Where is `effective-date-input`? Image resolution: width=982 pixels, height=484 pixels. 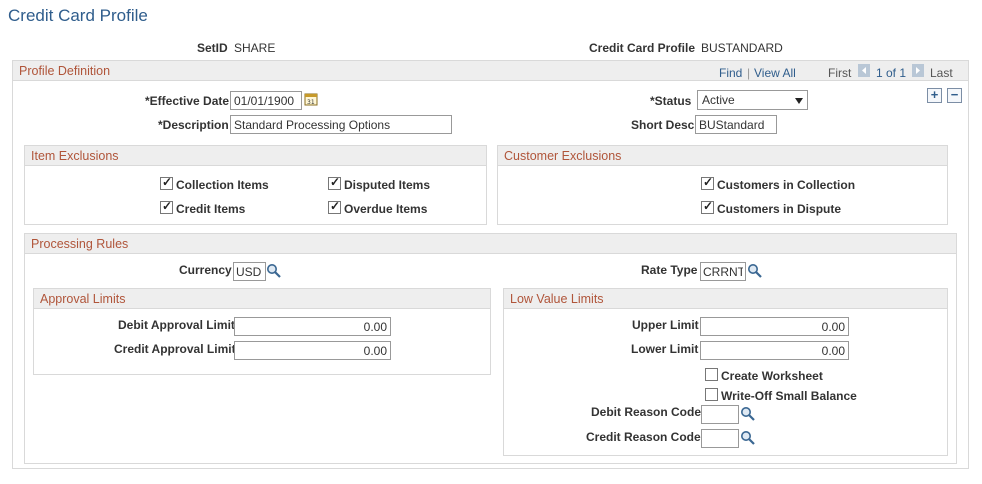 effective-date-input is located at coordinates (266, 100).